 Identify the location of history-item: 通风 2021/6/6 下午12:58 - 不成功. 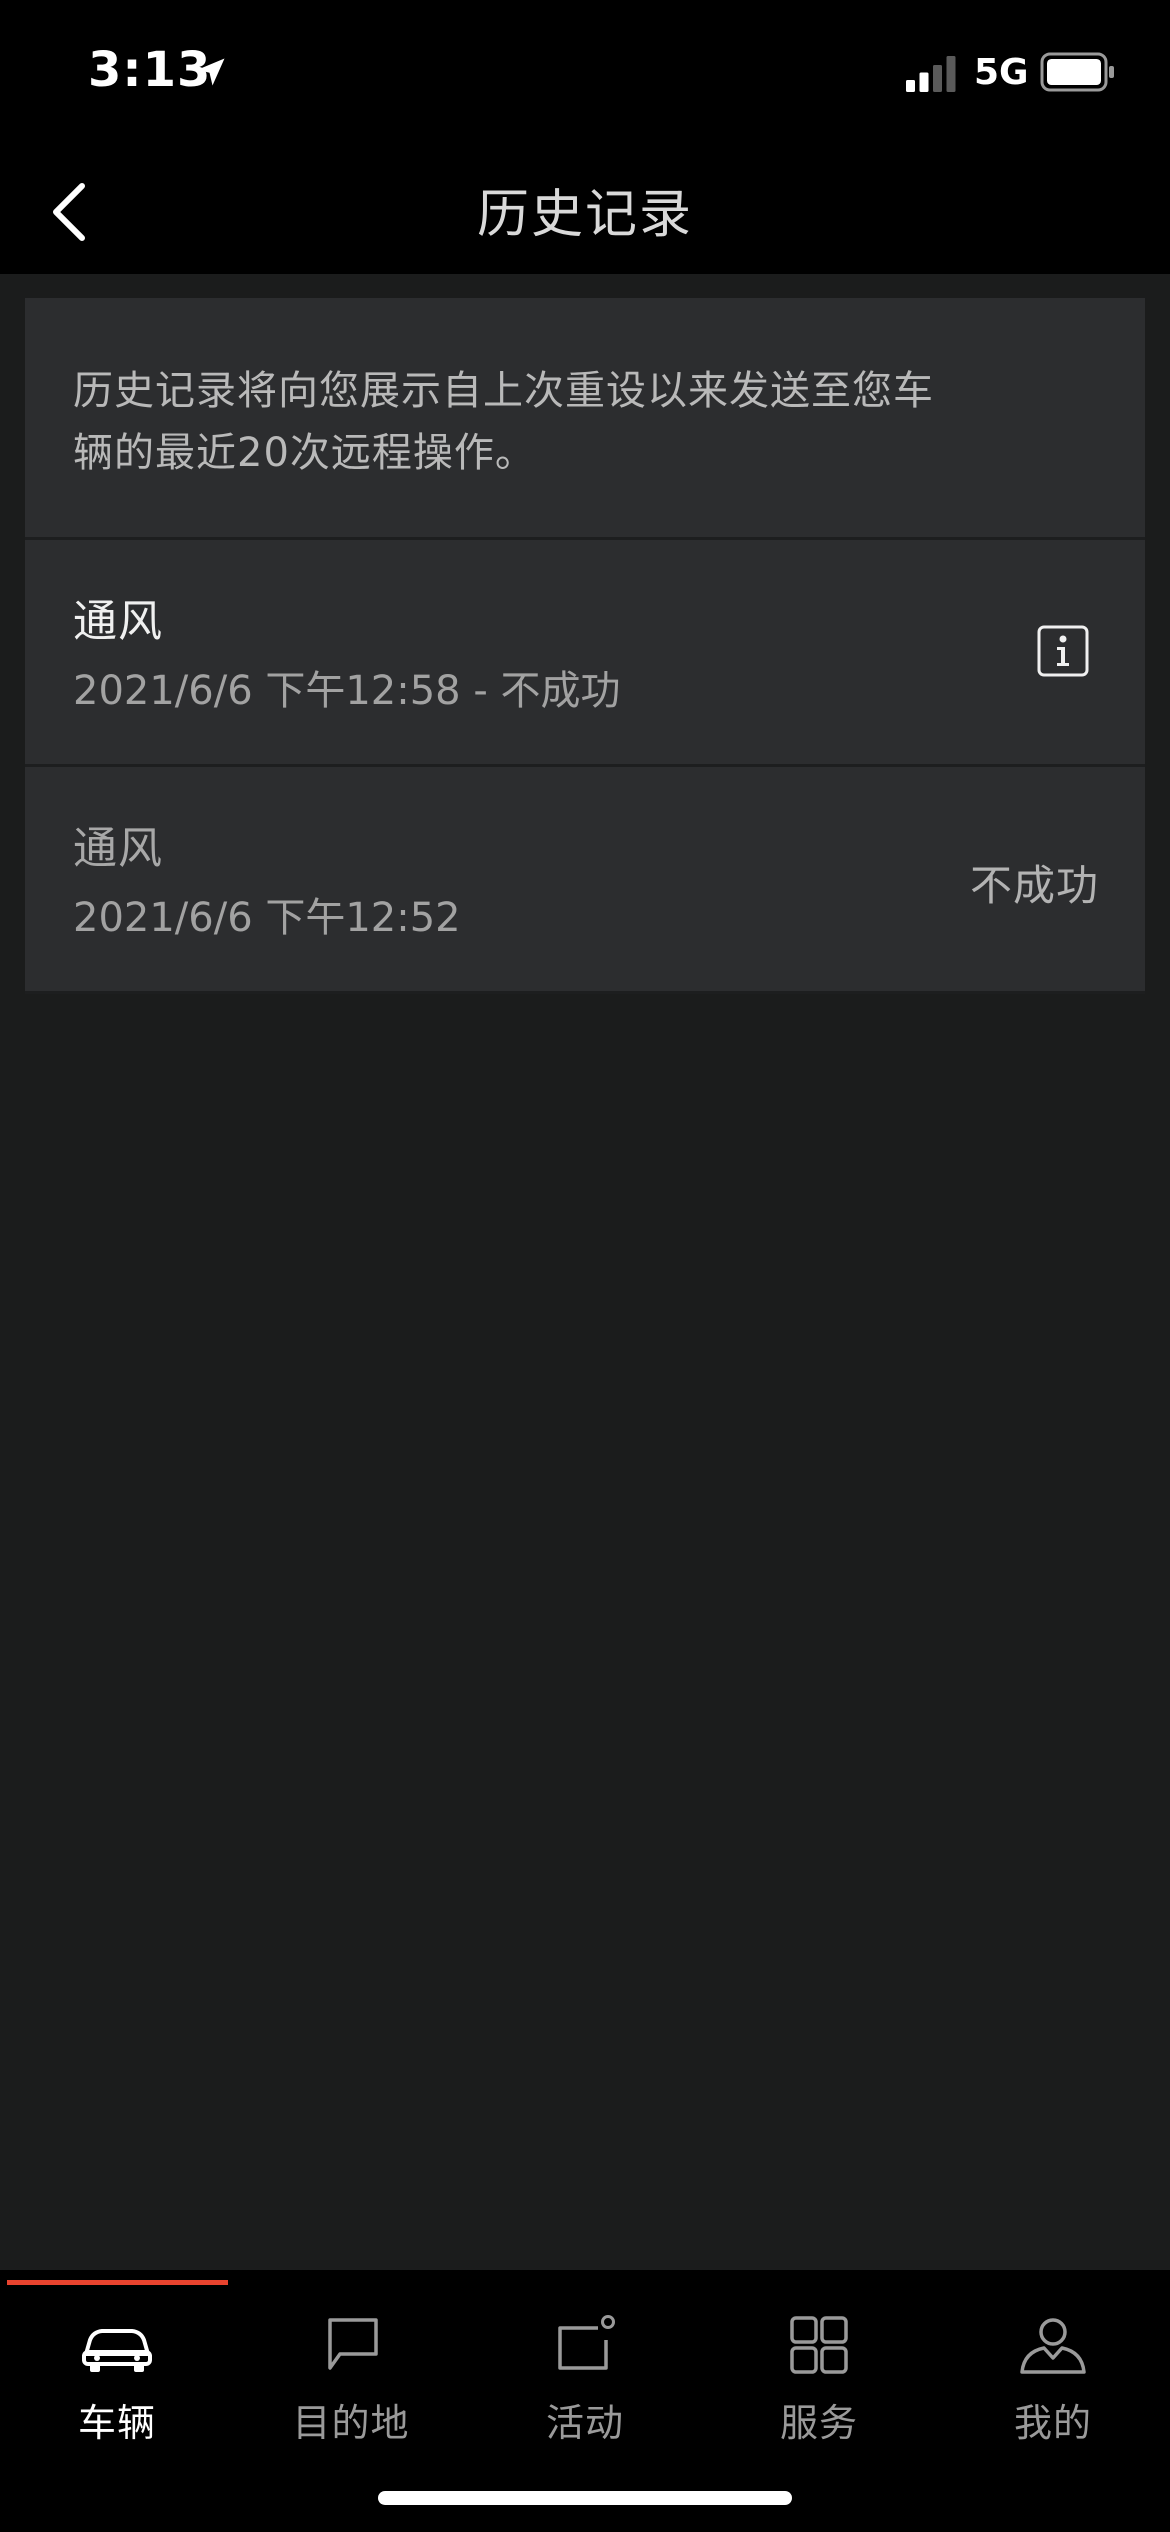
(585, 653).